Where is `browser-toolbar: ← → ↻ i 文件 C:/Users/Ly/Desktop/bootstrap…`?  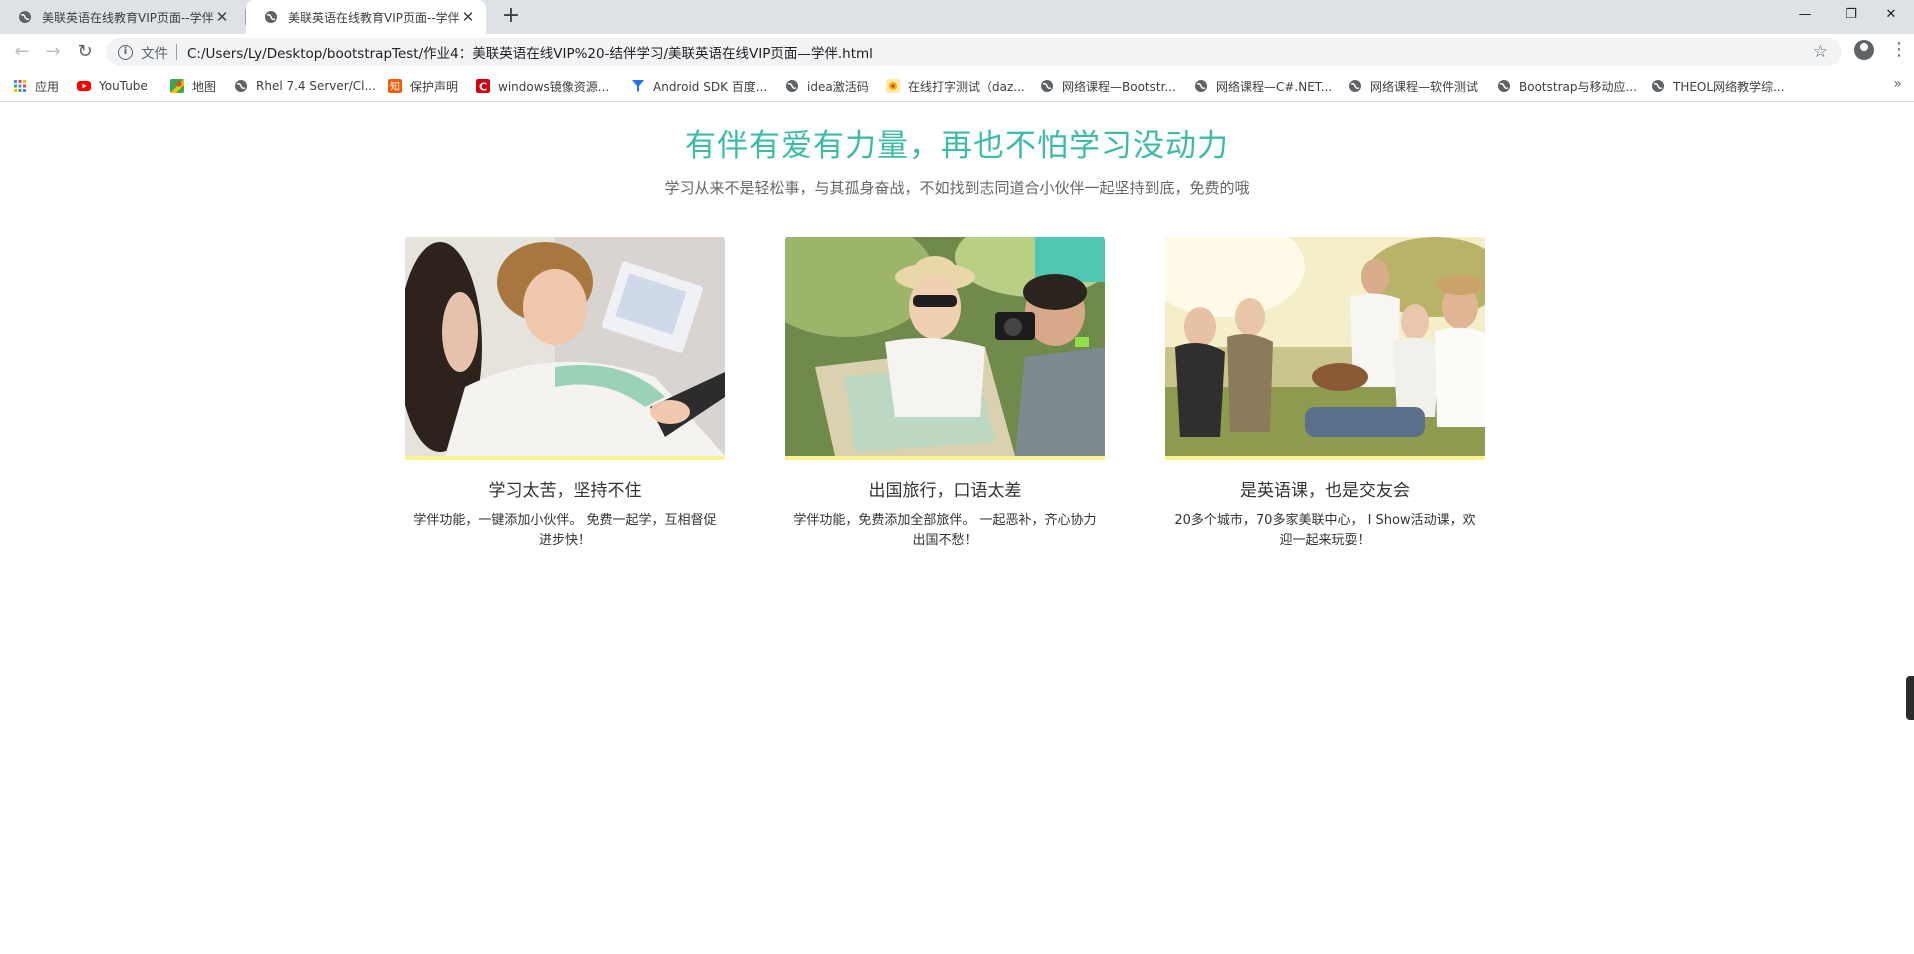 browser-toolbar: ← → ↻ i 文件 C:/Users/Ly/Desktop/bootstrap… is located at coordinates (957, 52).